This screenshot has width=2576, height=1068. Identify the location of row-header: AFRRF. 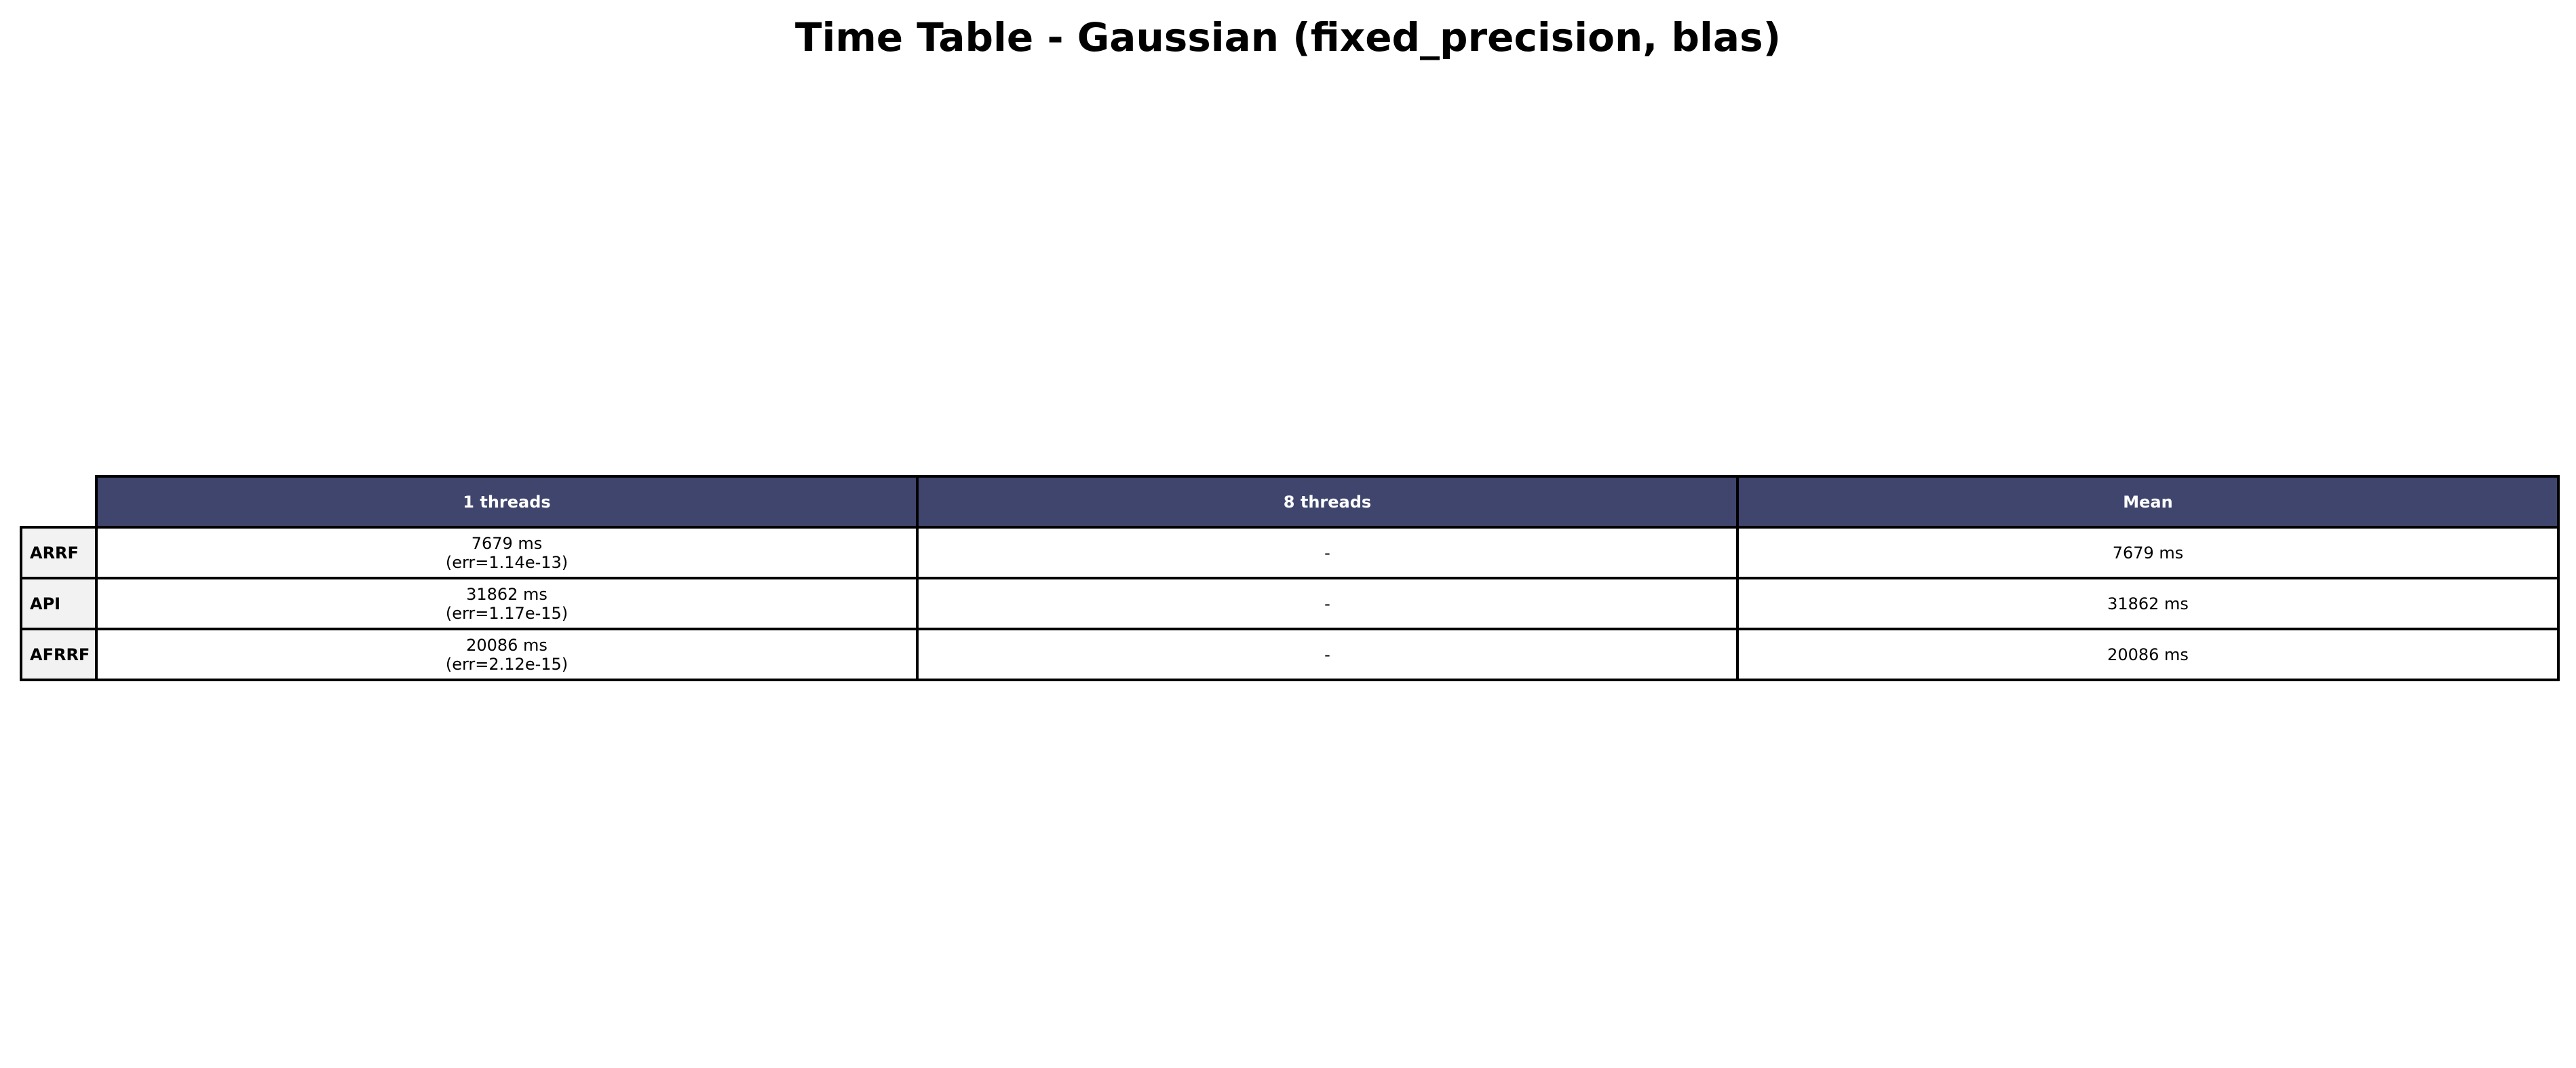
(59, 654).